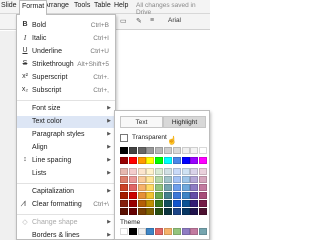  I want to click on menu-item-align: Align ▶, so click(66, 148).